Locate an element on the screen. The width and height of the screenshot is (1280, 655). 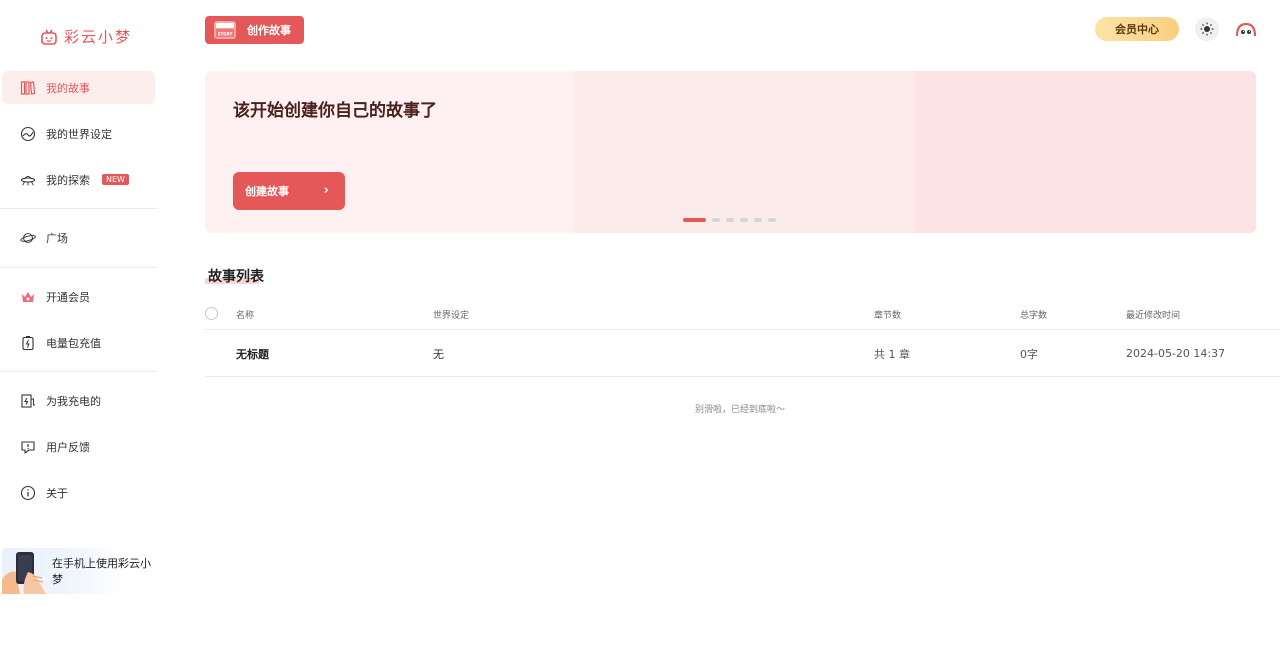
sidebar-item-label: 我的探索 is located at coordinates (68, 180).